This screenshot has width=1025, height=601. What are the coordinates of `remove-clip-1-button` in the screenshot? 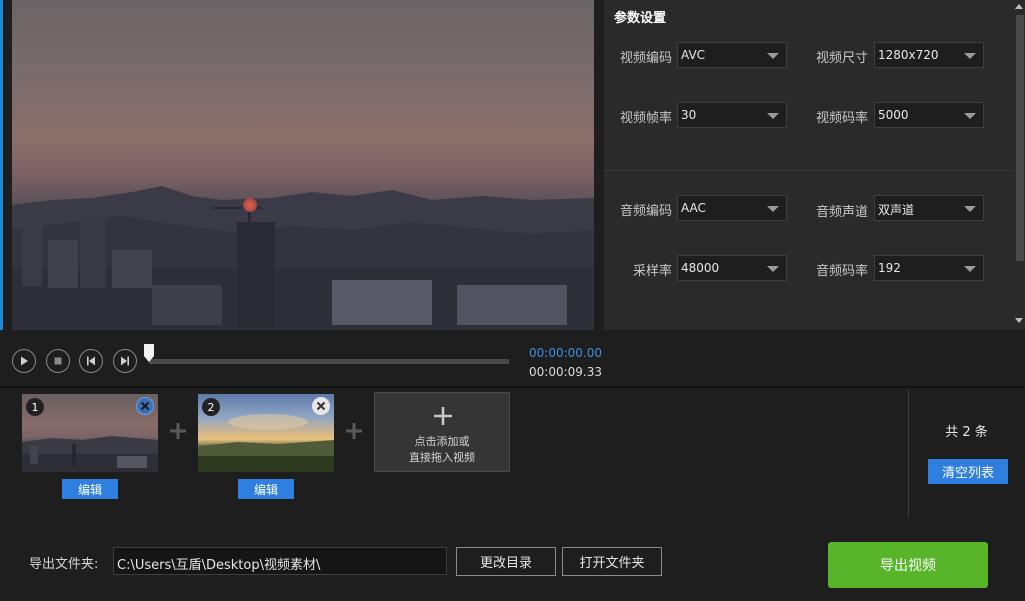 It's located at (145, 406).